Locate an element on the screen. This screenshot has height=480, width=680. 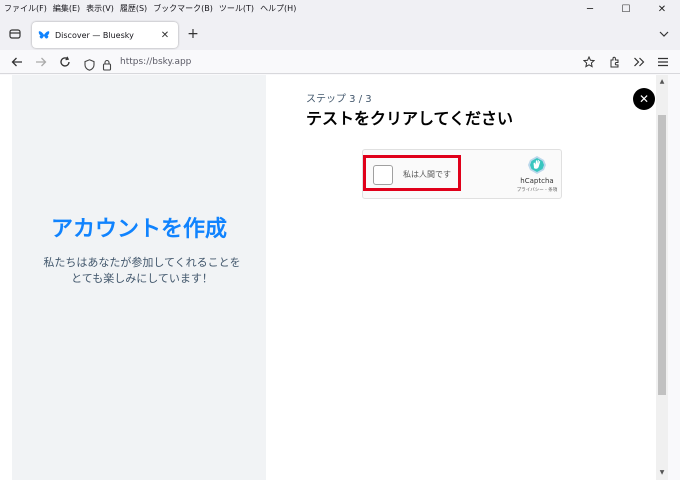
tab-close-icon: ✕ is located at coordinates (165, 35).